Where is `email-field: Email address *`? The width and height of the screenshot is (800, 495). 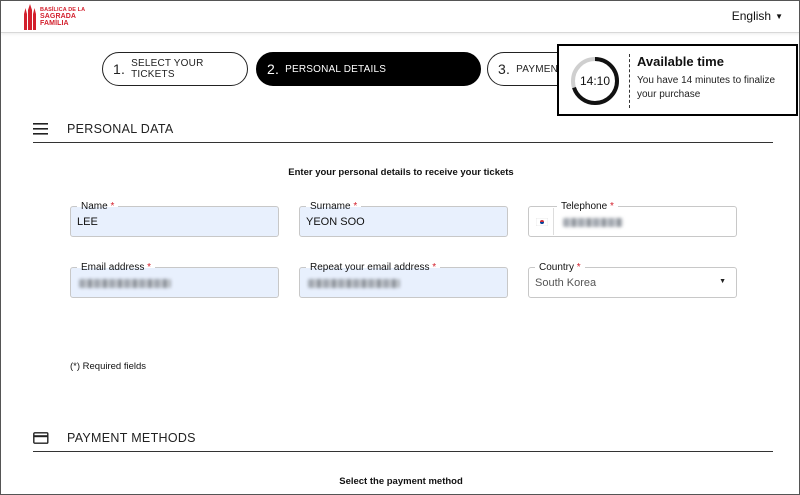 email-field: Email address * is located at coordinates (174, 280).